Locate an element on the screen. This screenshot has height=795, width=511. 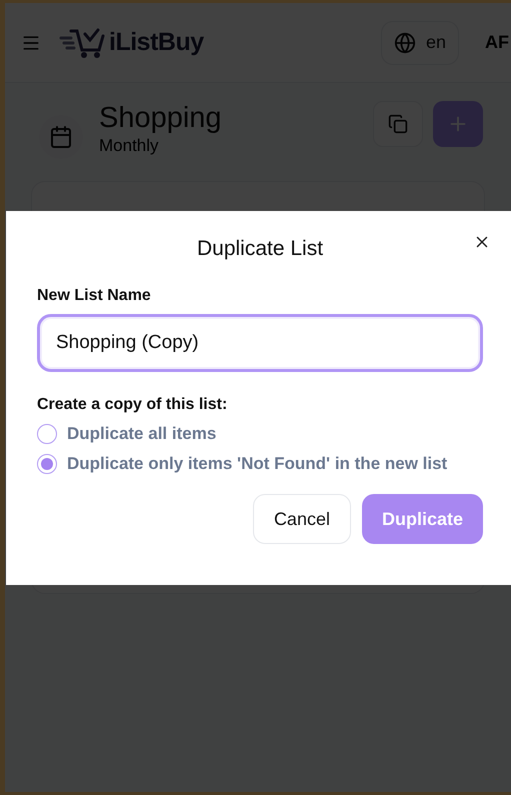
app-name: iListBuy is located at coordinates (156, 42).